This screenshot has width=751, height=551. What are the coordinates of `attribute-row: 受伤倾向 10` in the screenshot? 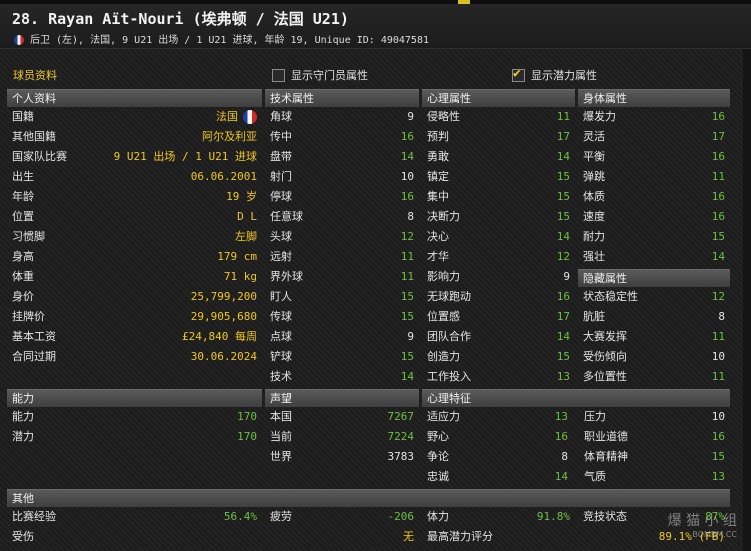 It's located at (654, 357).